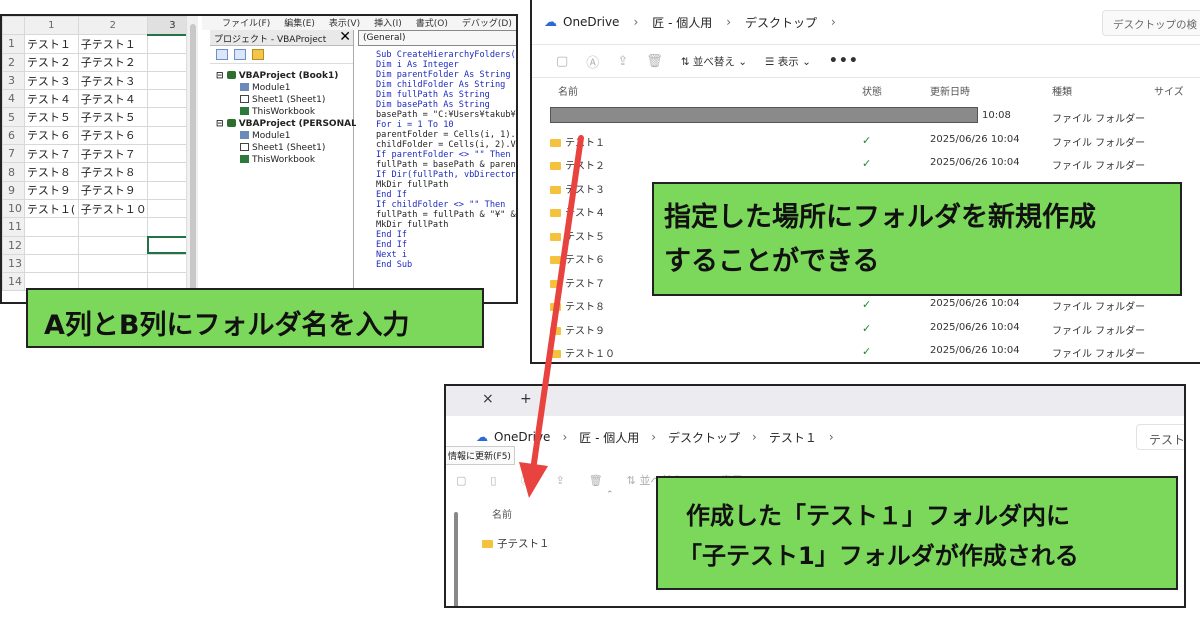  I want to click on tree-project-node: ⊟ VBAProject (Book1), so click(284, 76).